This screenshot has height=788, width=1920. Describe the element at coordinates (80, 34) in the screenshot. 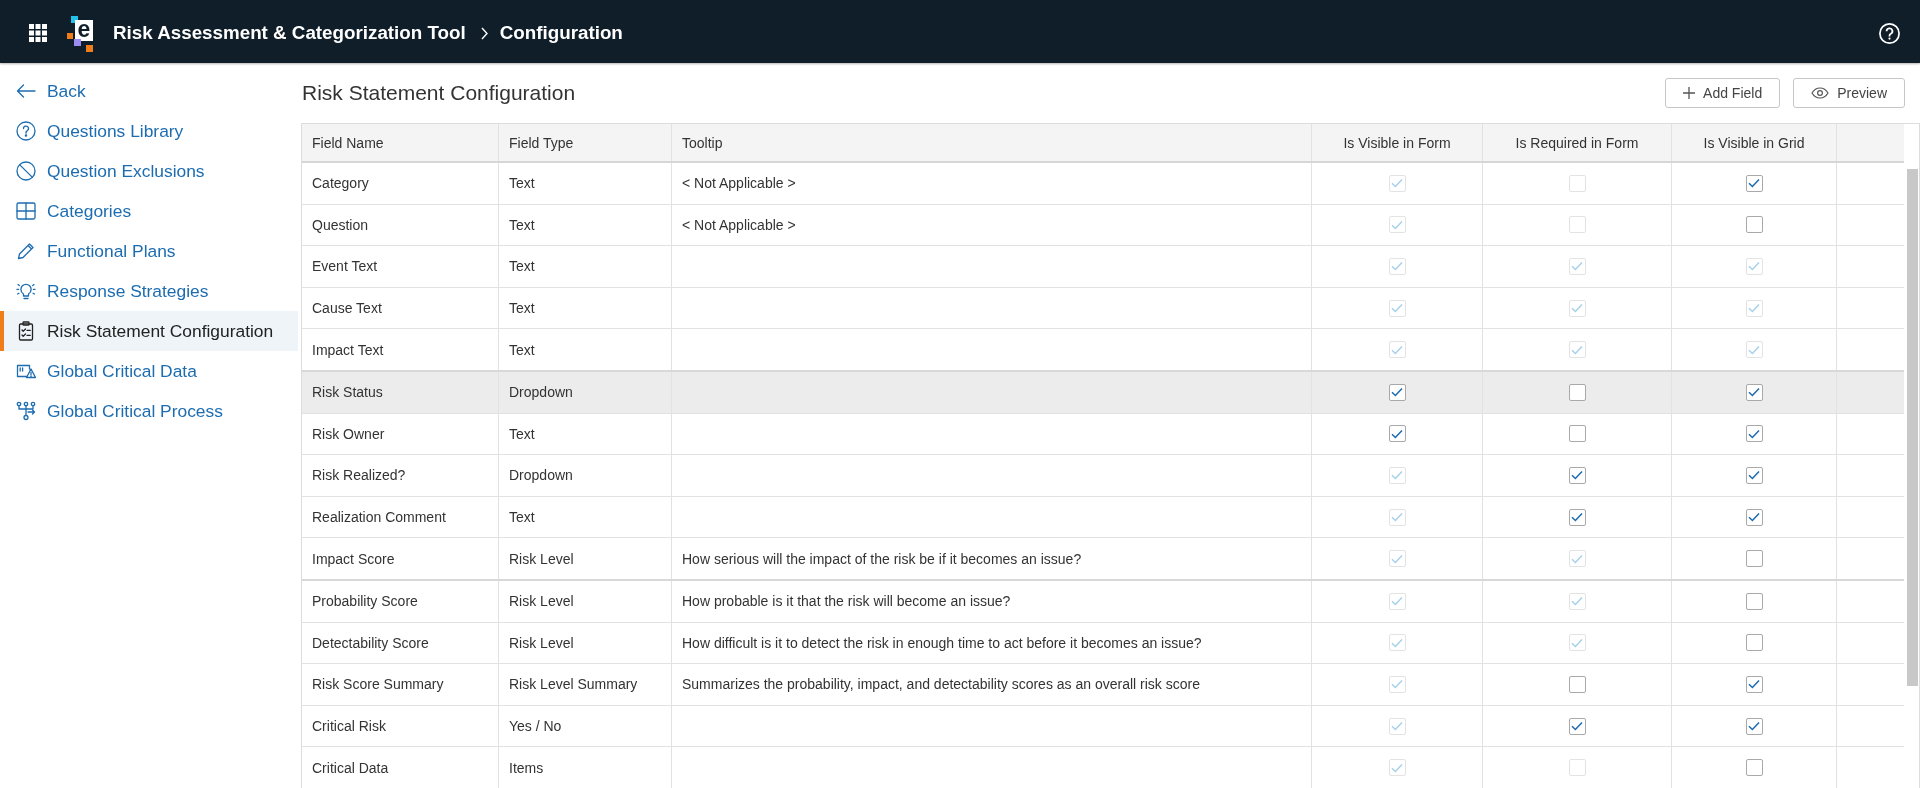

I see `app-logo: e` at that location.